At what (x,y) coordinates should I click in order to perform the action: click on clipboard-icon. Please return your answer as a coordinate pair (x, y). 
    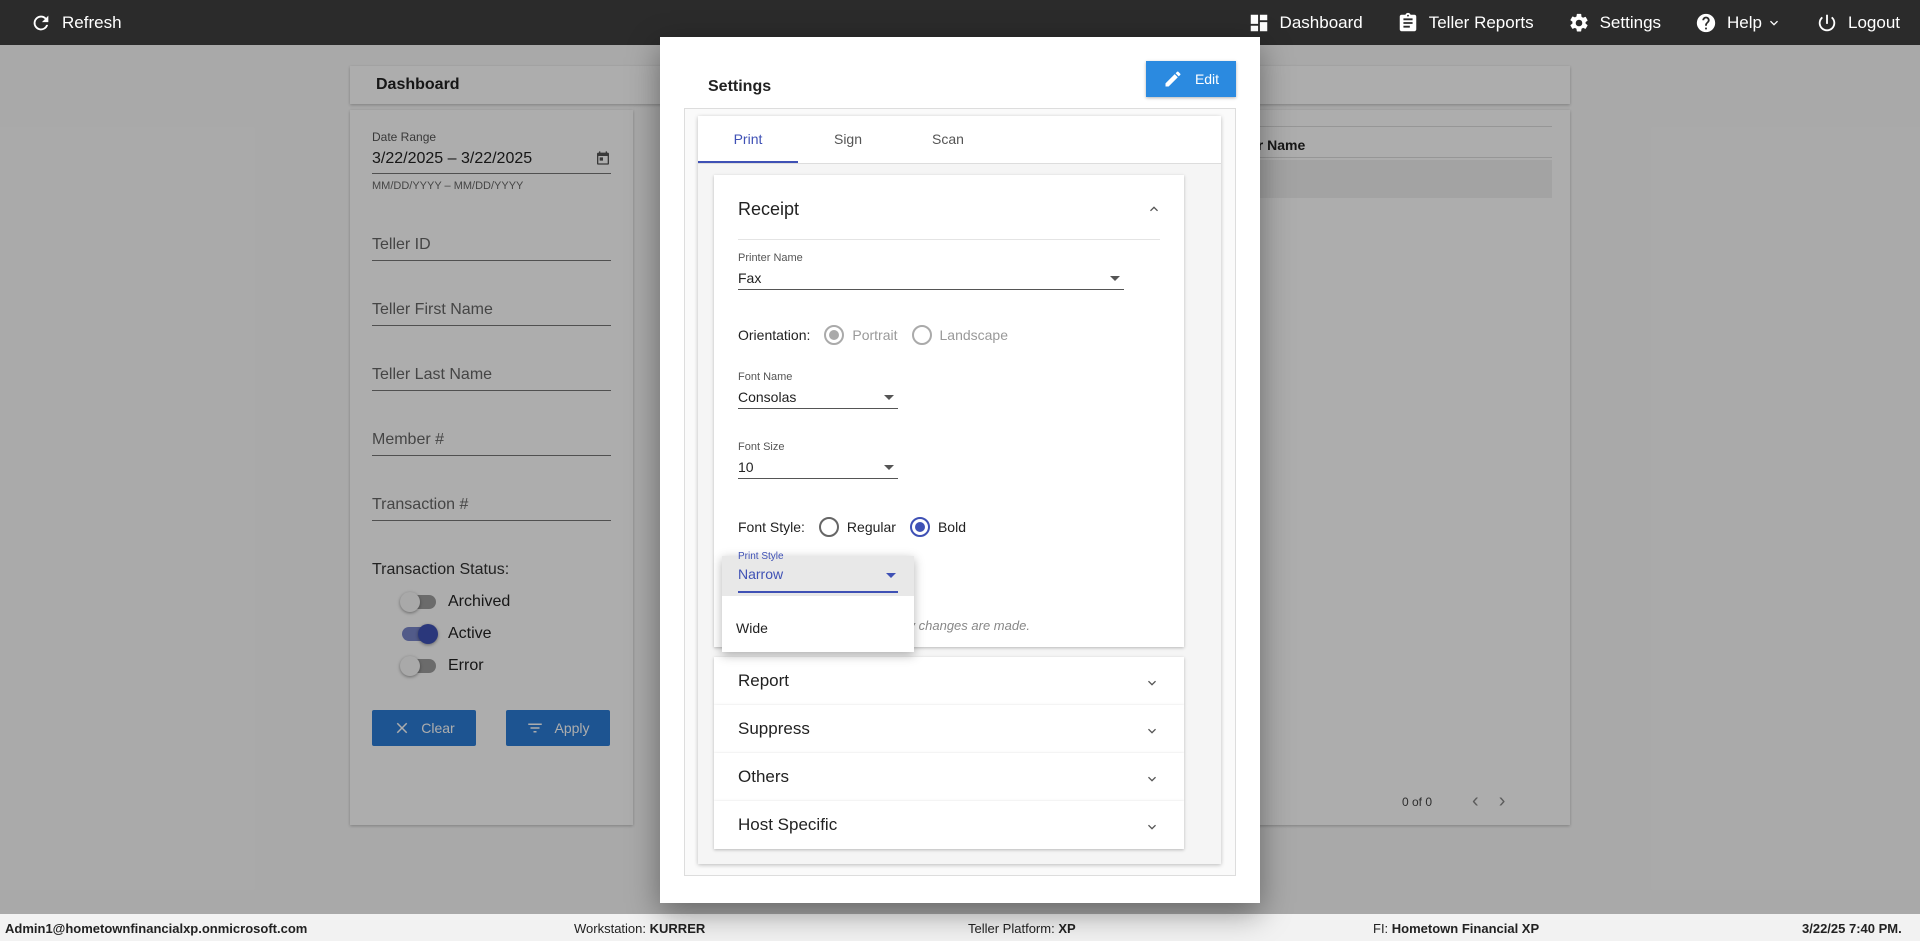
    Looking at the image, I should click on (1407, 21).